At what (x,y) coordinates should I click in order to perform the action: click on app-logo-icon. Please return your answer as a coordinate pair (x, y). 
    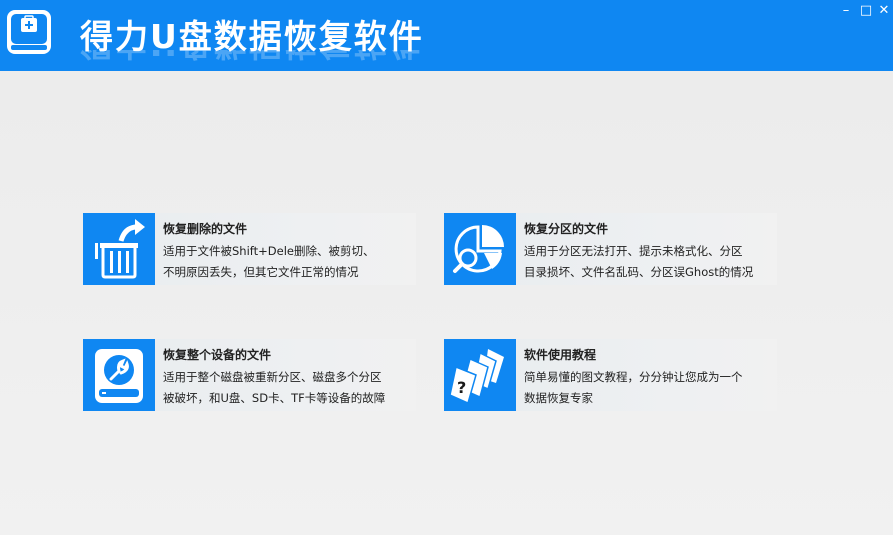
    Looking at the image, I should click on (29, 32).